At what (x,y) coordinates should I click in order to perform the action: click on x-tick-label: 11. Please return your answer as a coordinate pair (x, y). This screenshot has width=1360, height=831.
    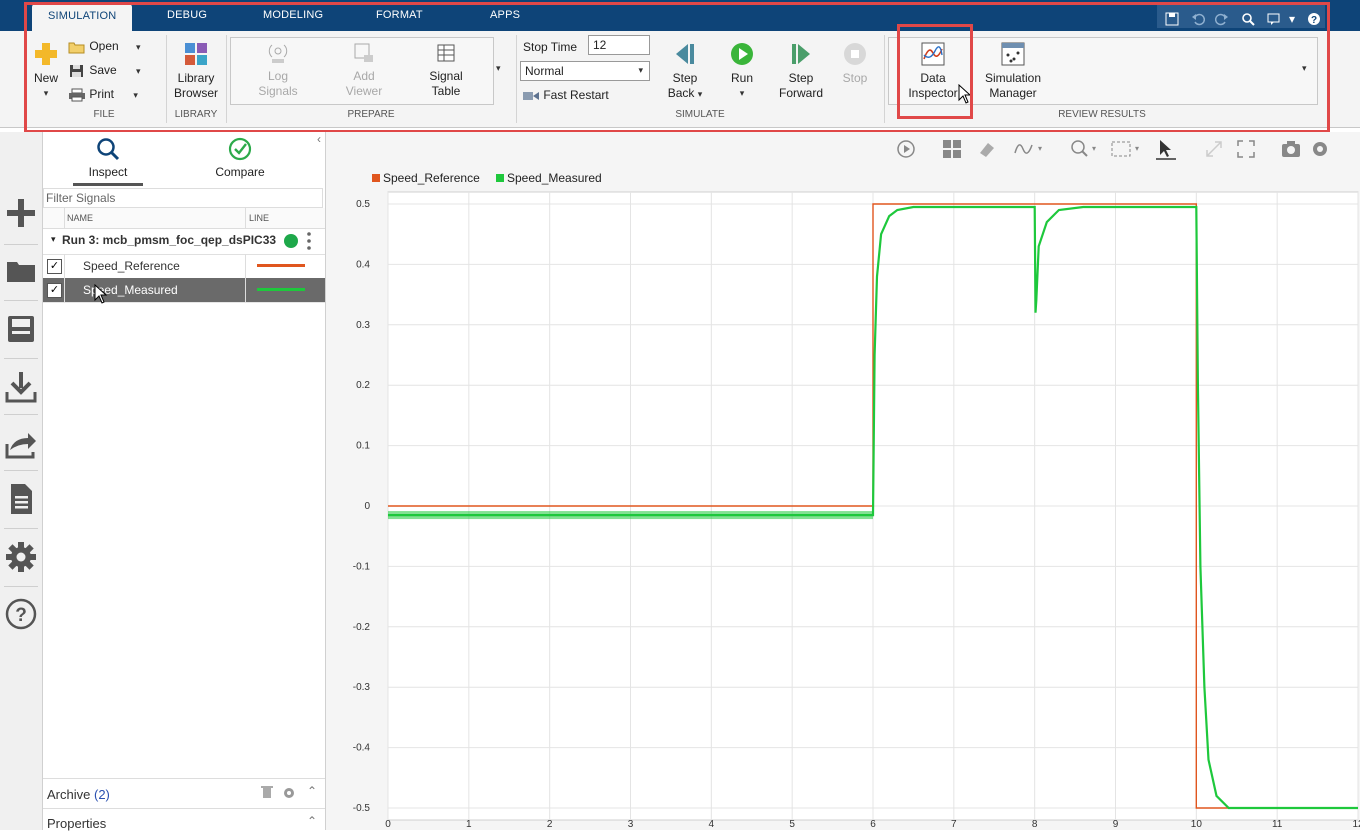
    Looking at the image, I should click on (1277, 824).